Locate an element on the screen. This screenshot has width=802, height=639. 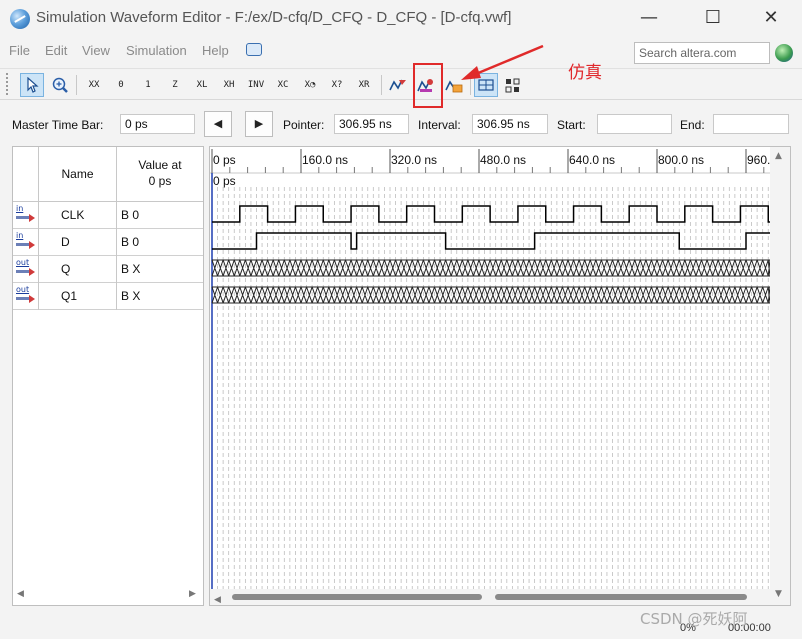
app-logo-icon is located at coordinates (20, 19).